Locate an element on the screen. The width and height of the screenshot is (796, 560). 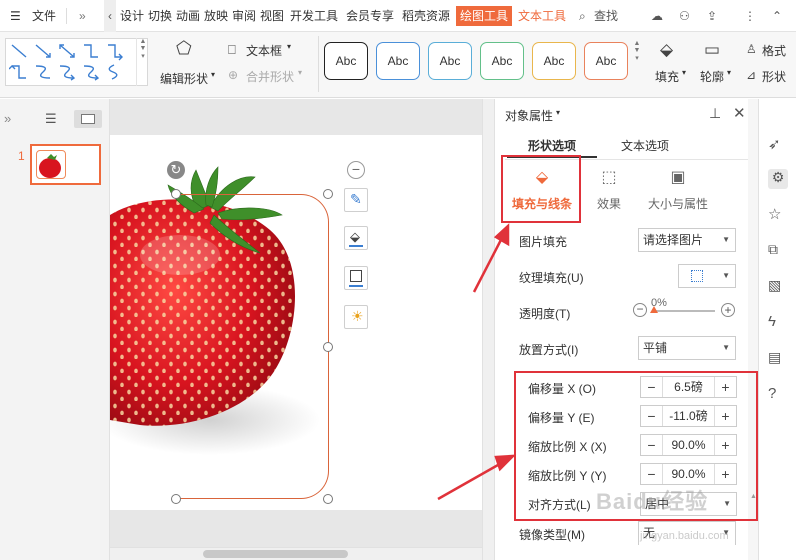
fill-button: 填充 is located at coordinates (667, 76).